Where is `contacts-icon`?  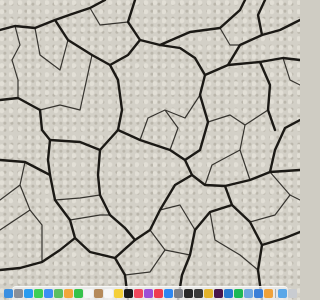 contacts-icon is located at coordinates (98, 293).